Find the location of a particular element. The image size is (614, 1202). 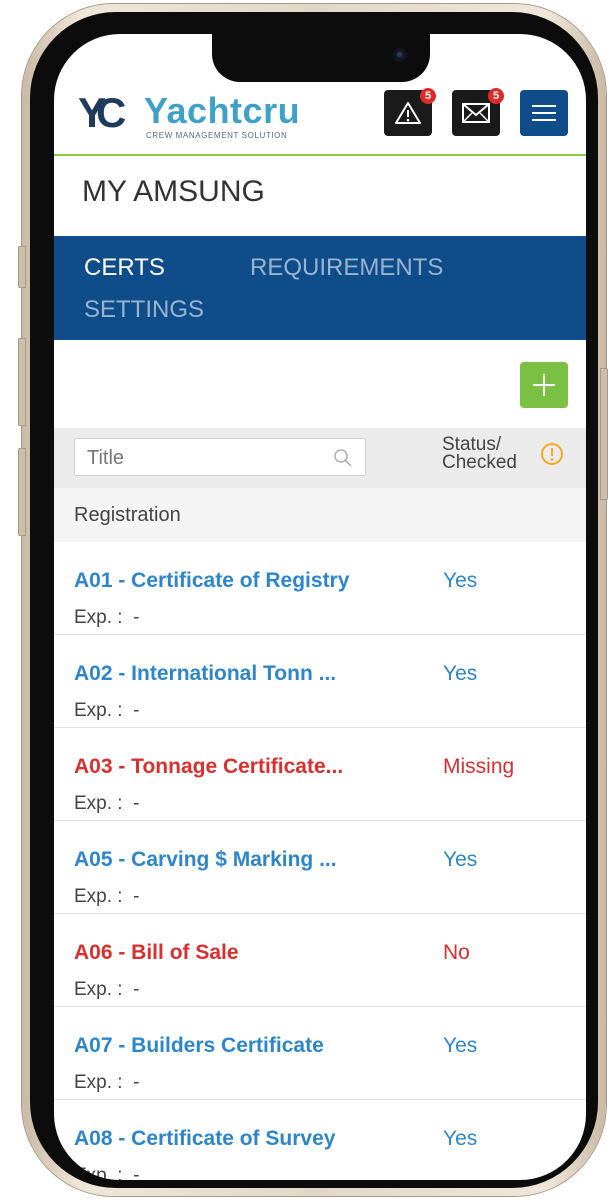

cert-row: A08 - Certificate of Survey Yes Exp. : - is located at coordinates (320, 1140).